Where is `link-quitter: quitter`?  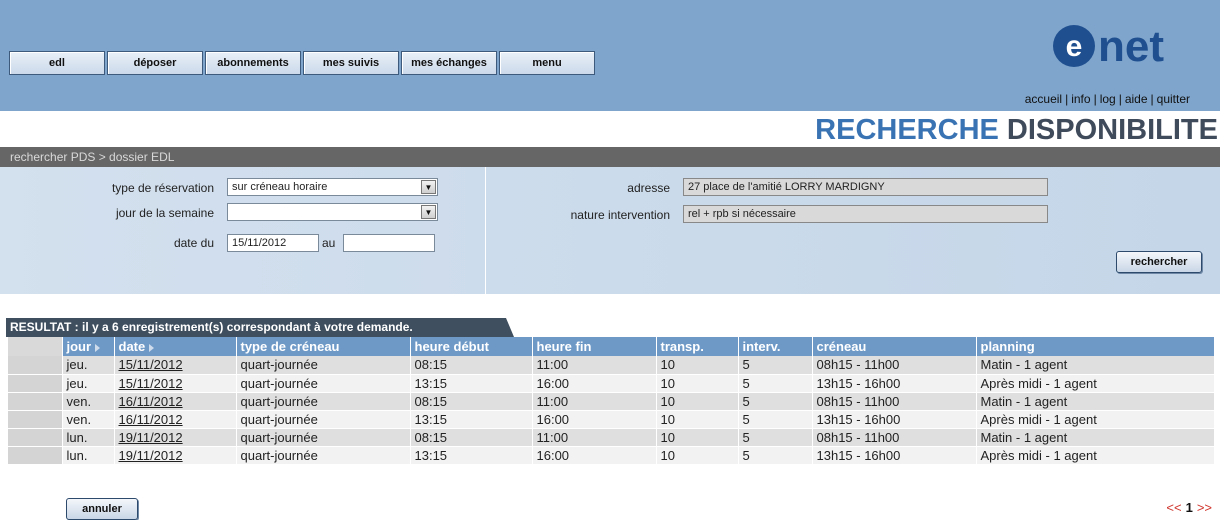 link-quitter: quitter is located at coordinates (1173, 99).